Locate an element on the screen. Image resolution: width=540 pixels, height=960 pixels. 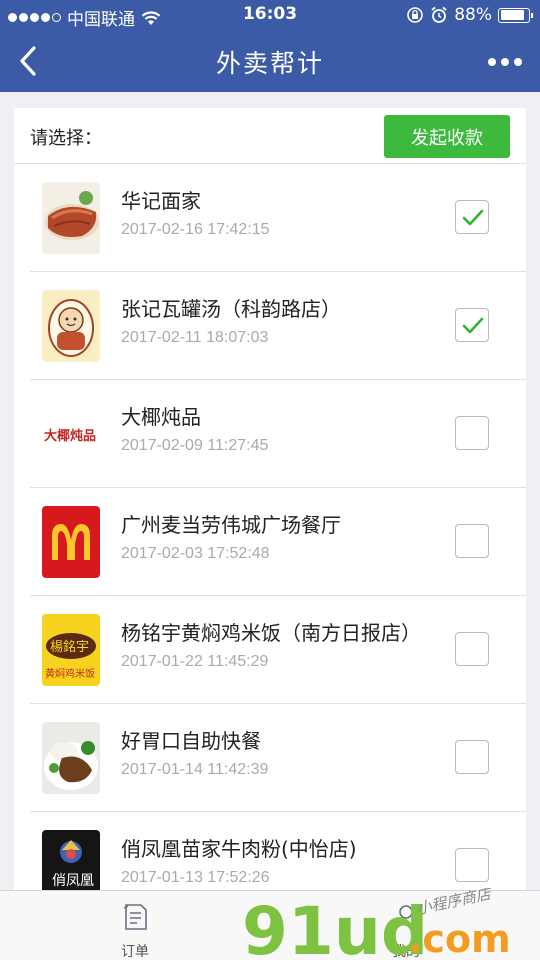
start-payment-button: 发起收款 is located at coordinates (447, 136).